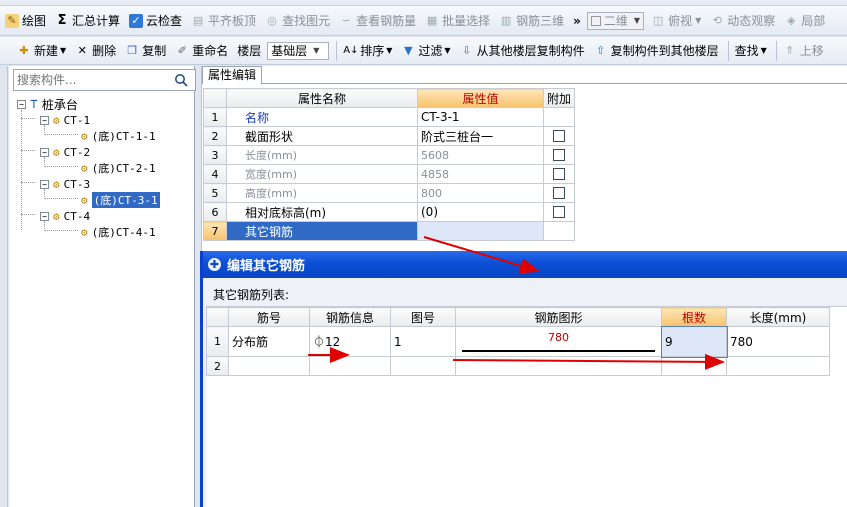  What do you see at coordinates (65, 152) in the screenshot?
I see `tree-group-ct2: − ⚙ CT-2` at bounding box center [65, 152].